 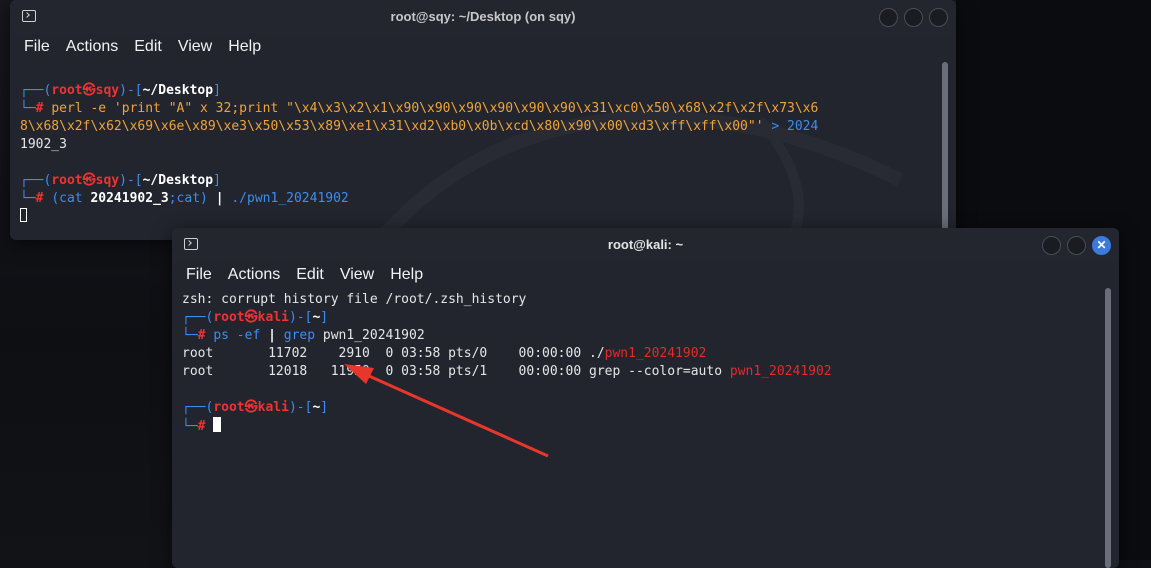 I want to click on command-cat-file: 20241902_3, so click(x=129, y=198).